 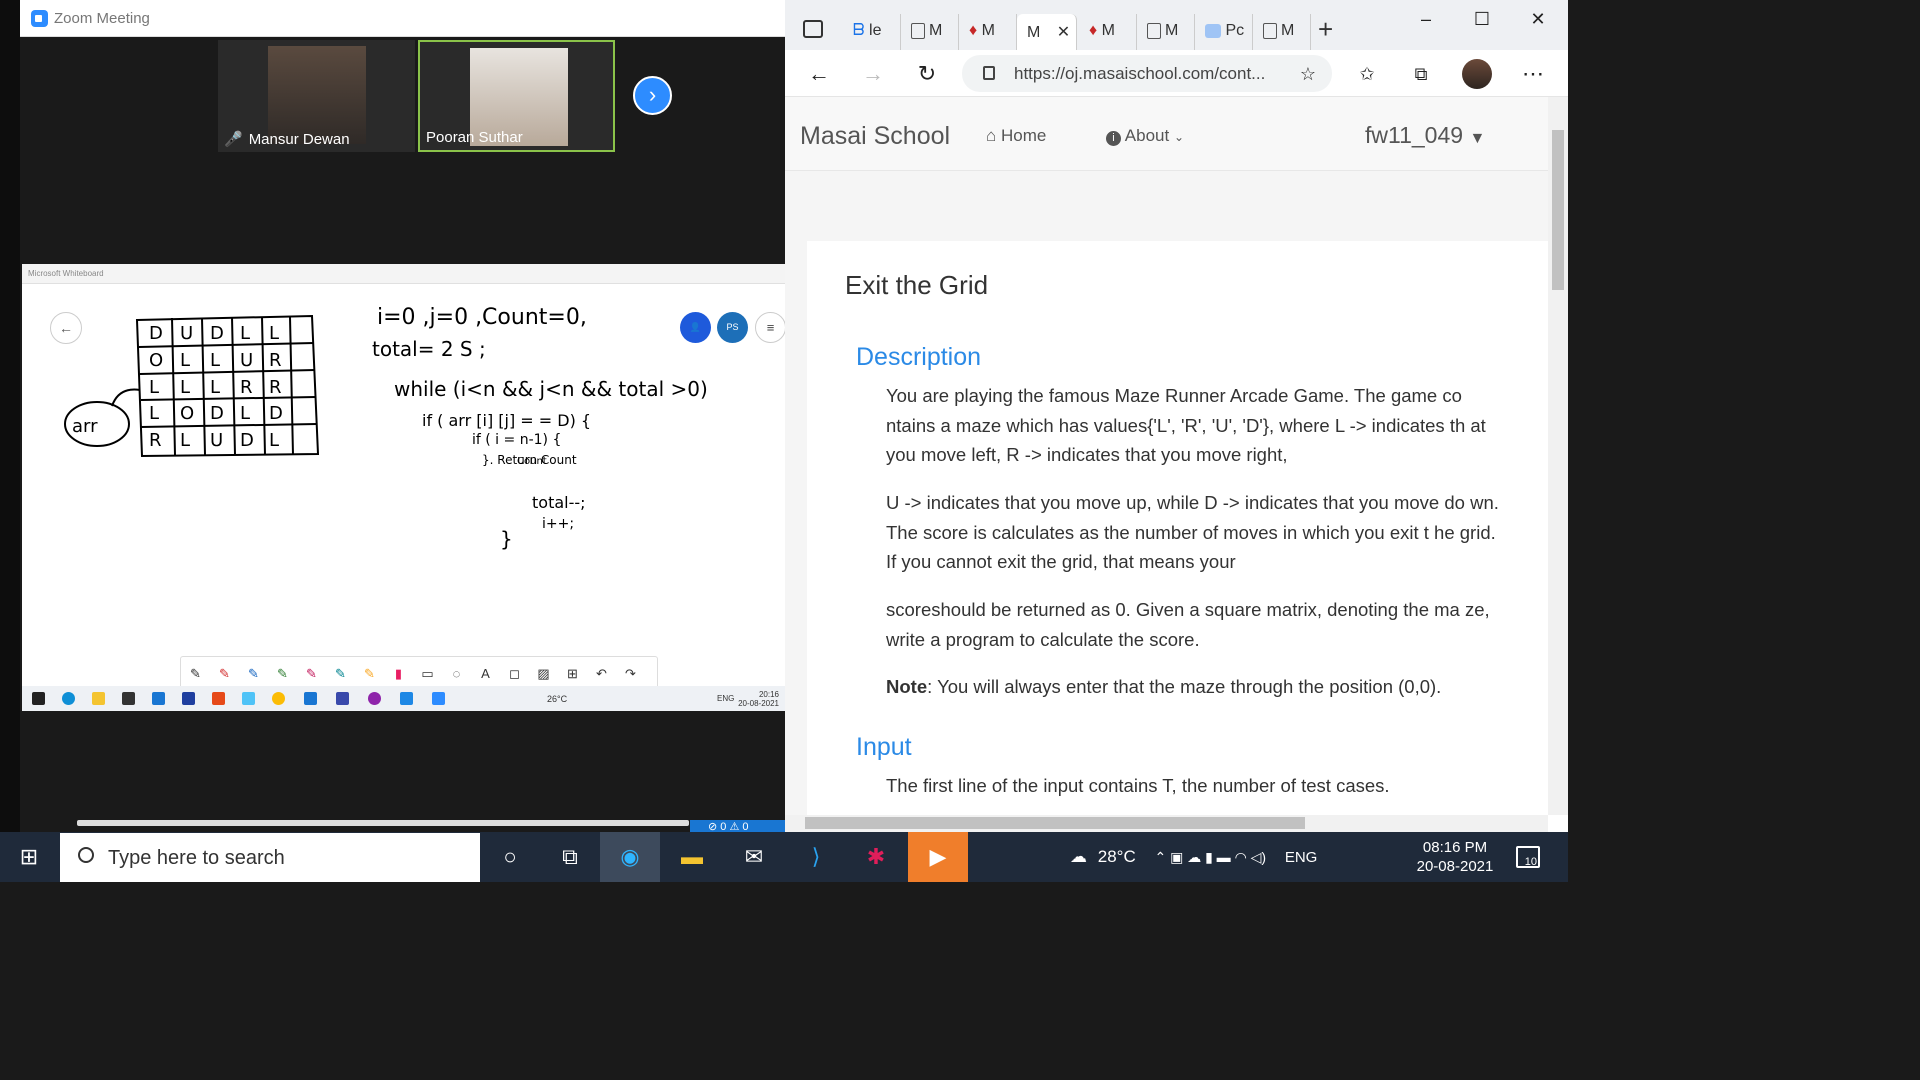 I want to click on weather-icon: ☁, so click(x=1078, y=856).